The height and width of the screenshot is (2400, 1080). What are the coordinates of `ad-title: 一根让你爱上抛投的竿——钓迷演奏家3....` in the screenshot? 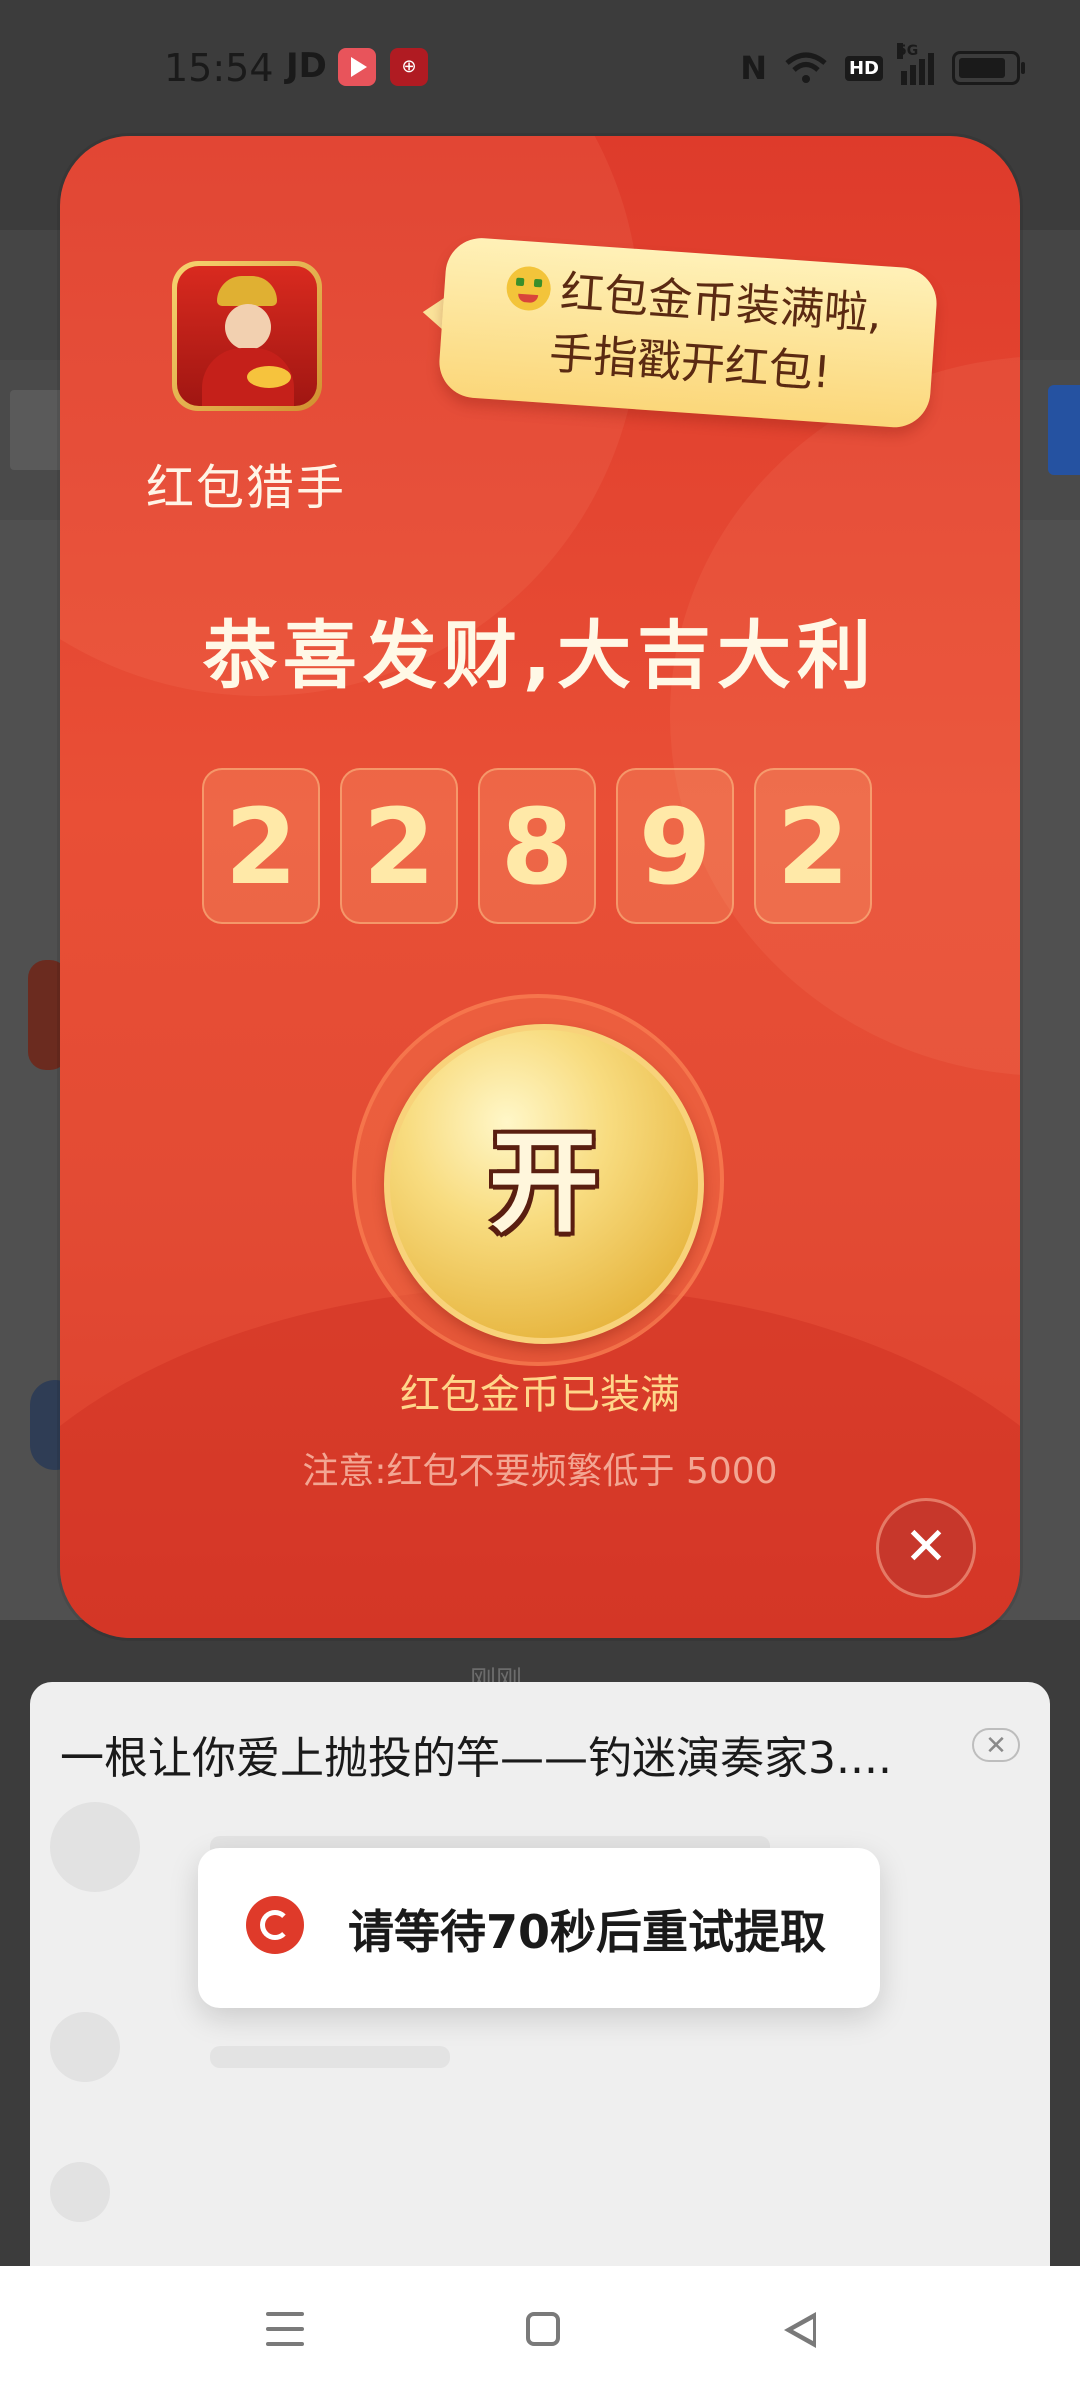 It's located at (520, 1754).